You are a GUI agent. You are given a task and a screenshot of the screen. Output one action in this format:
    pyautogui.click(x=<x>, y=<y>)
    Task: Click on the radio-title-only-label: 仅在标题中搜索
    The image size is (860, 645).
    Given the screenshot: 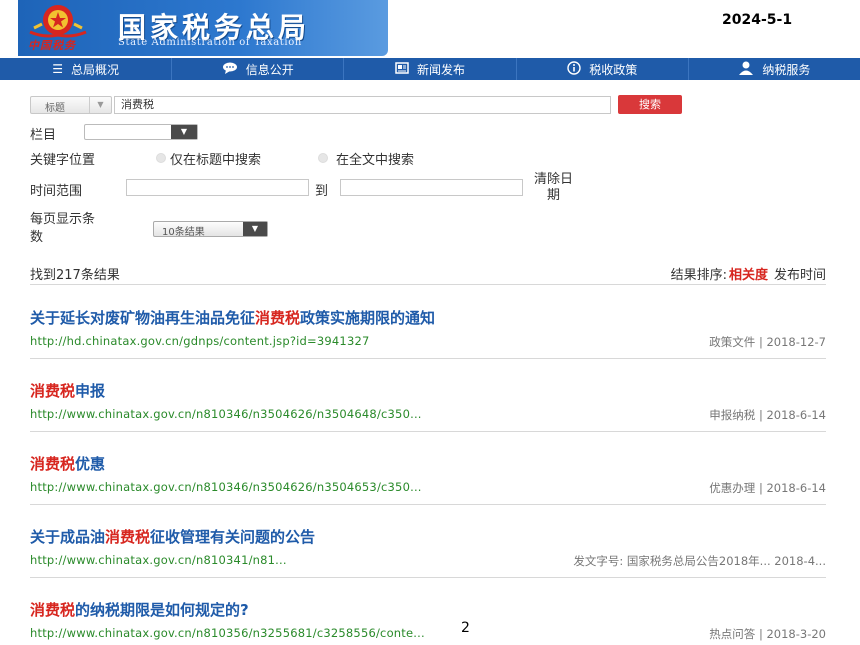 What is the action you would take?
    pyautogui.click(x=216, y=160)
    